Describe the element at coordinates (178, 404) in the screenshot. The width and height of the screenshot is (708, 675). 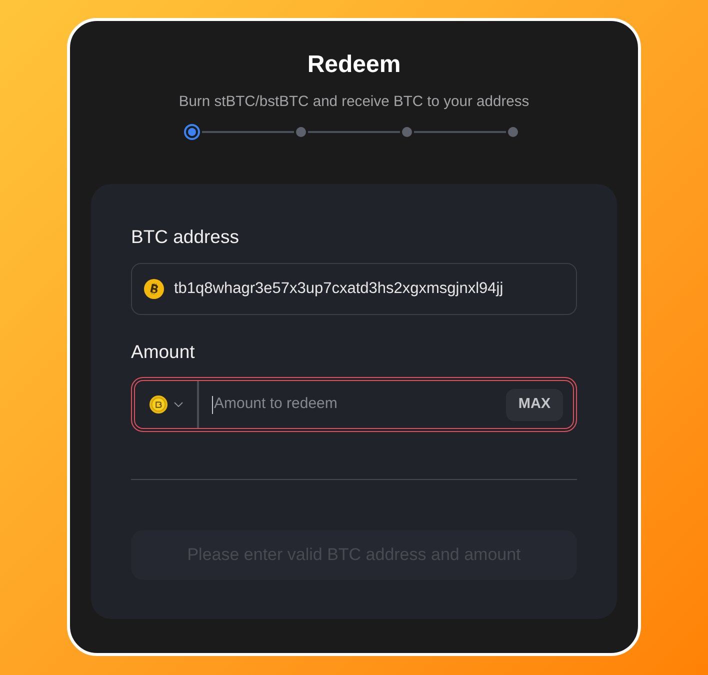
I see `chevron-down-icon` at that location.